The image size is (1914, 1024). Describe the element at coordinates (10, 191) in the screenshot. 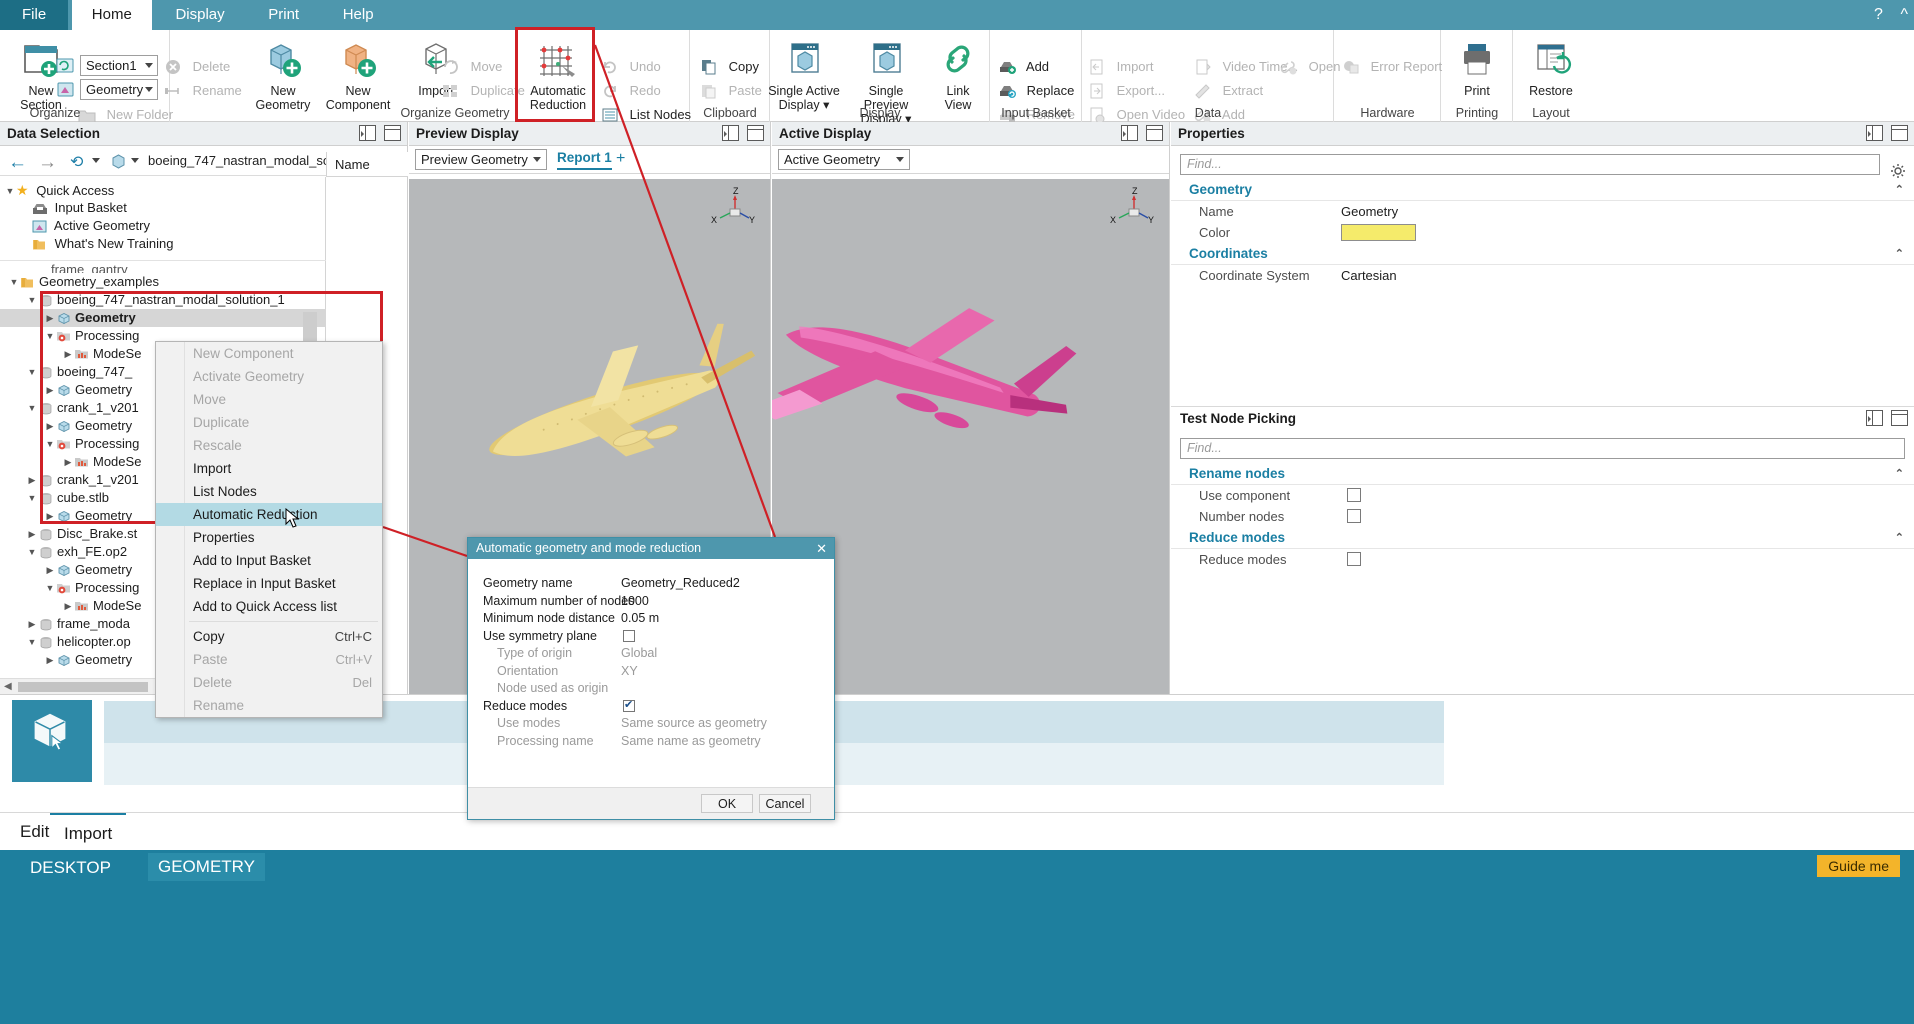

I see `expander-icon: ▼` at that location.